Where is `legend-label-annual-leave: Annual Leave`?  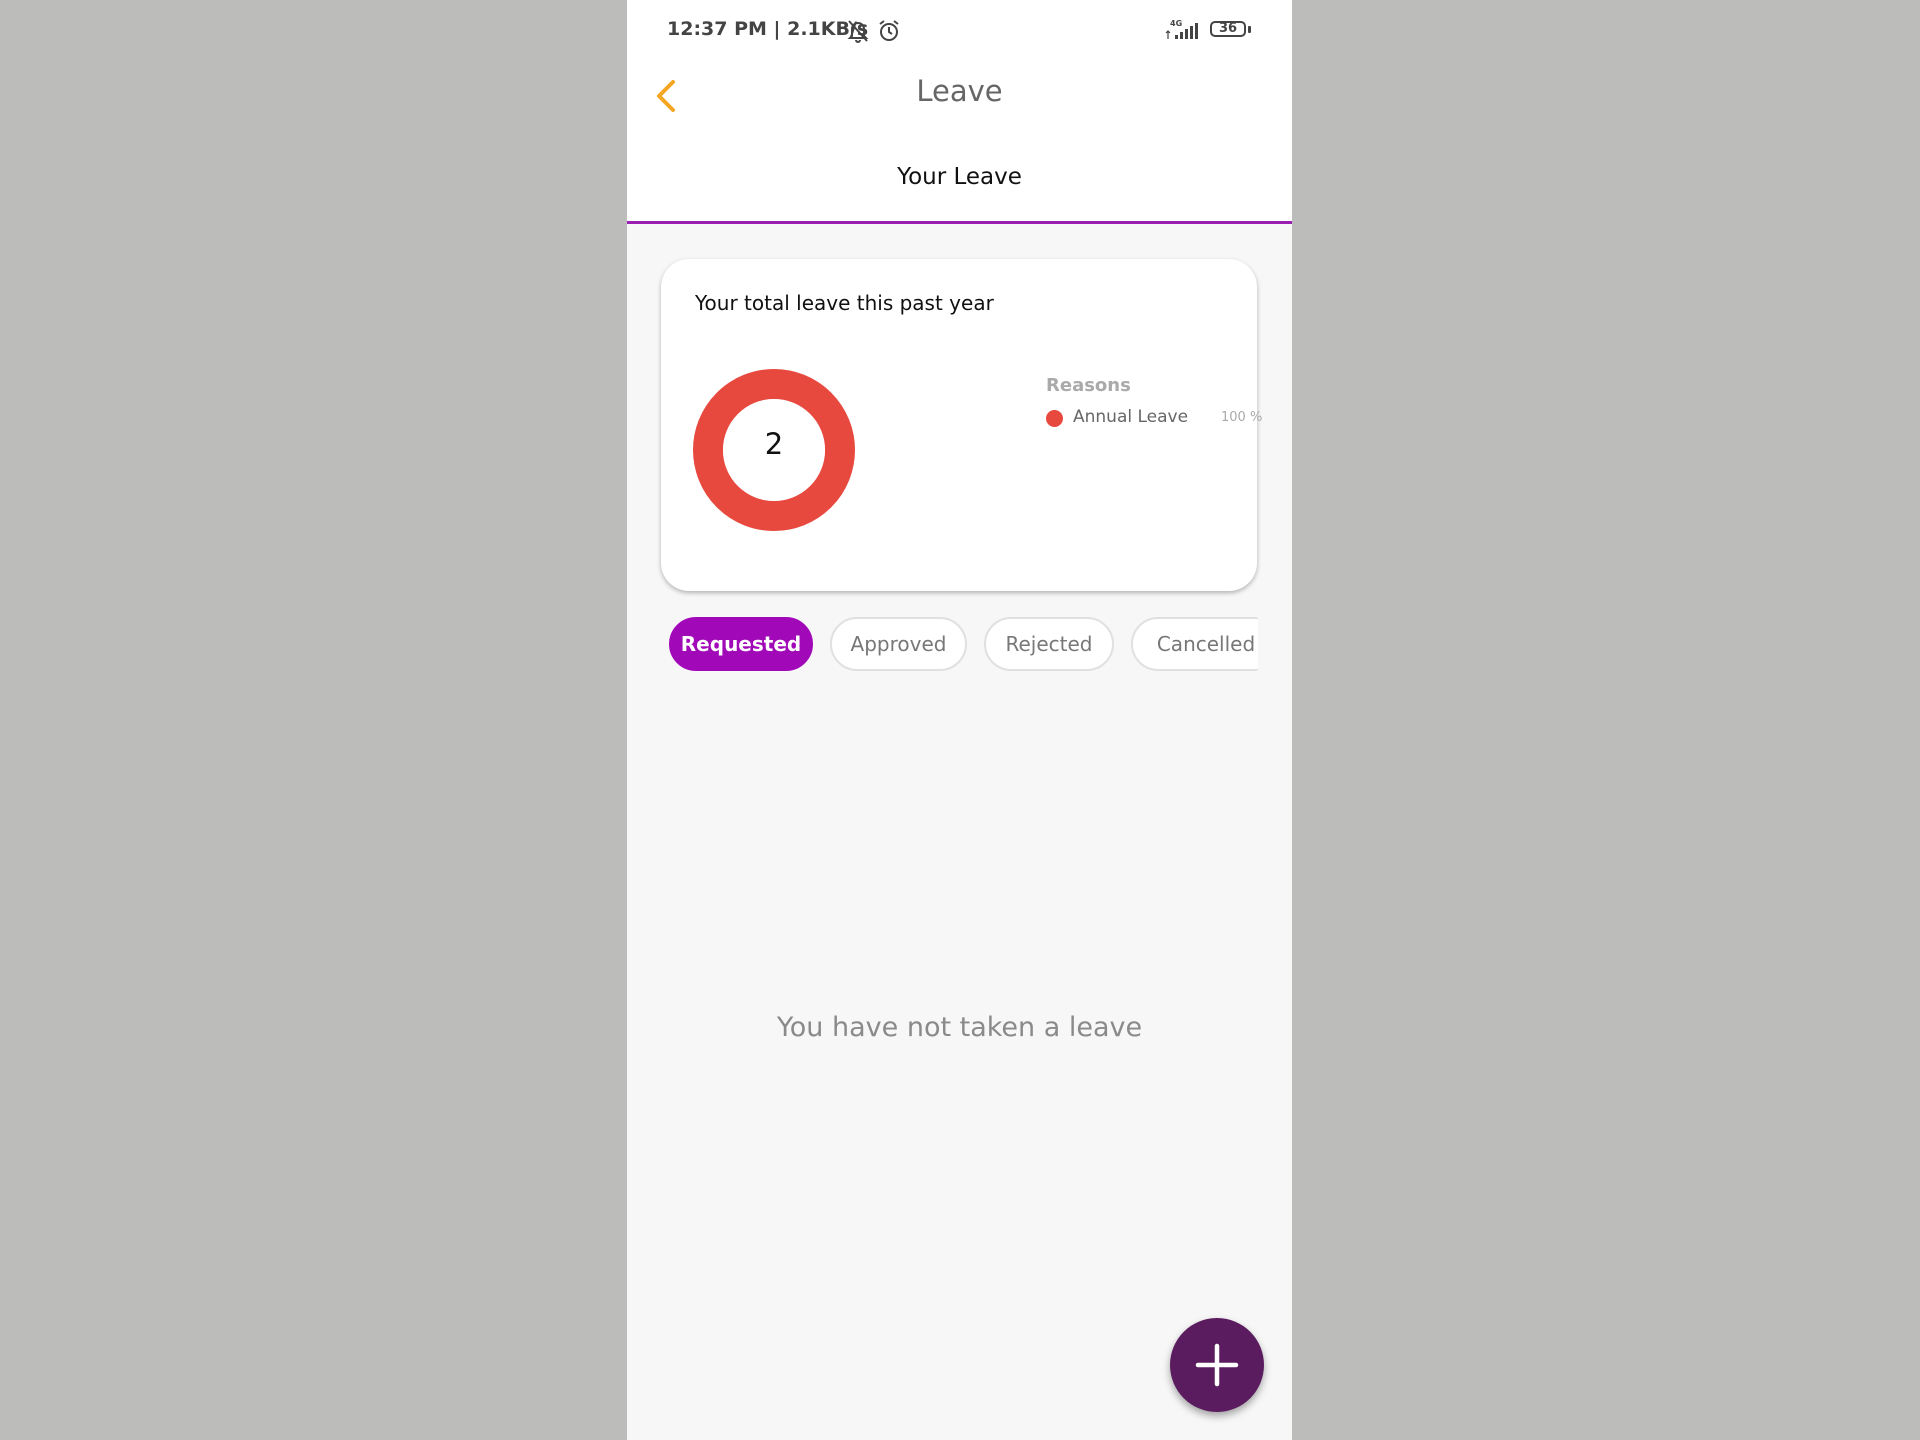 legend-label-annual-leave: Annual Leave is located at coordinates (1131, 417).